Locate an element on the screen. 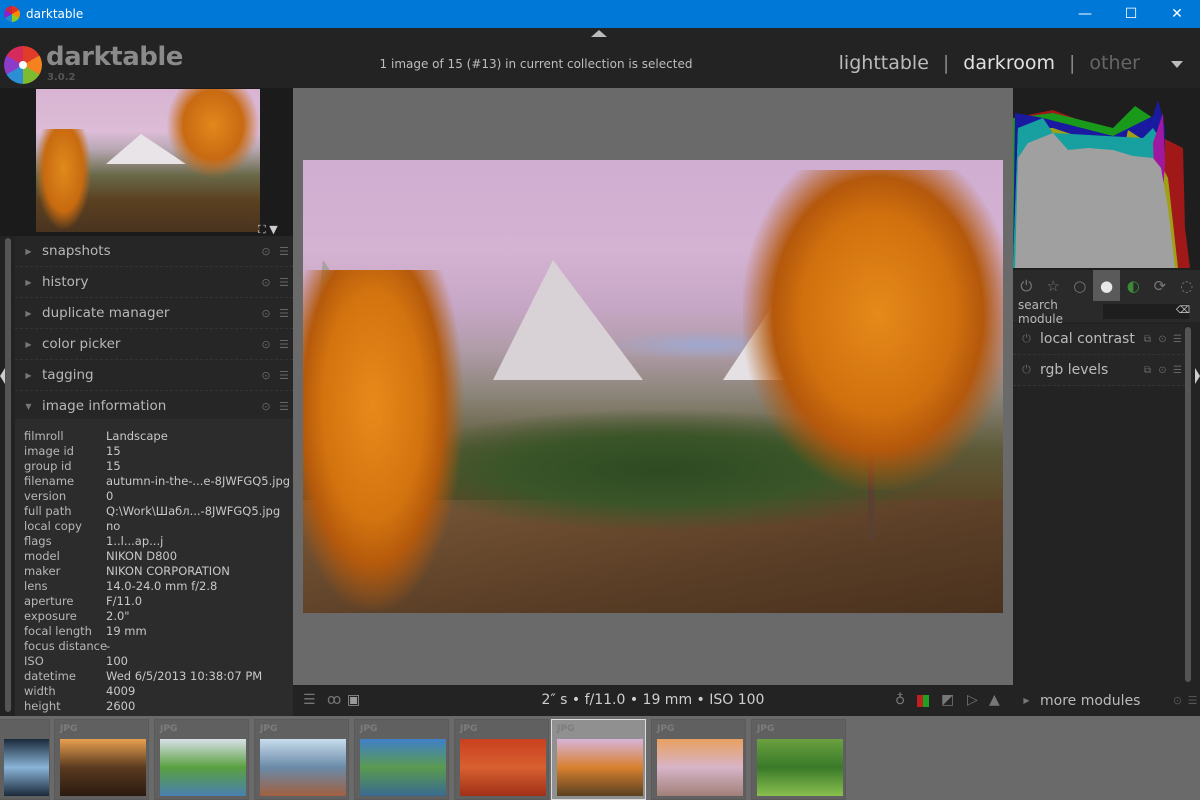 This screenshot has height=800, width=1200. info-value: 2.0" is located at coordinates (118, 616).